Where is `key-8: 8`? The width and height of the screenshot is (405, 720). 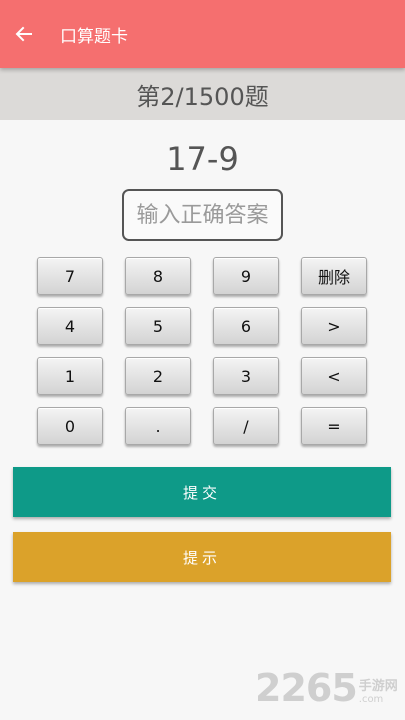 key-8: 8 is located at coordinates (158, 276).